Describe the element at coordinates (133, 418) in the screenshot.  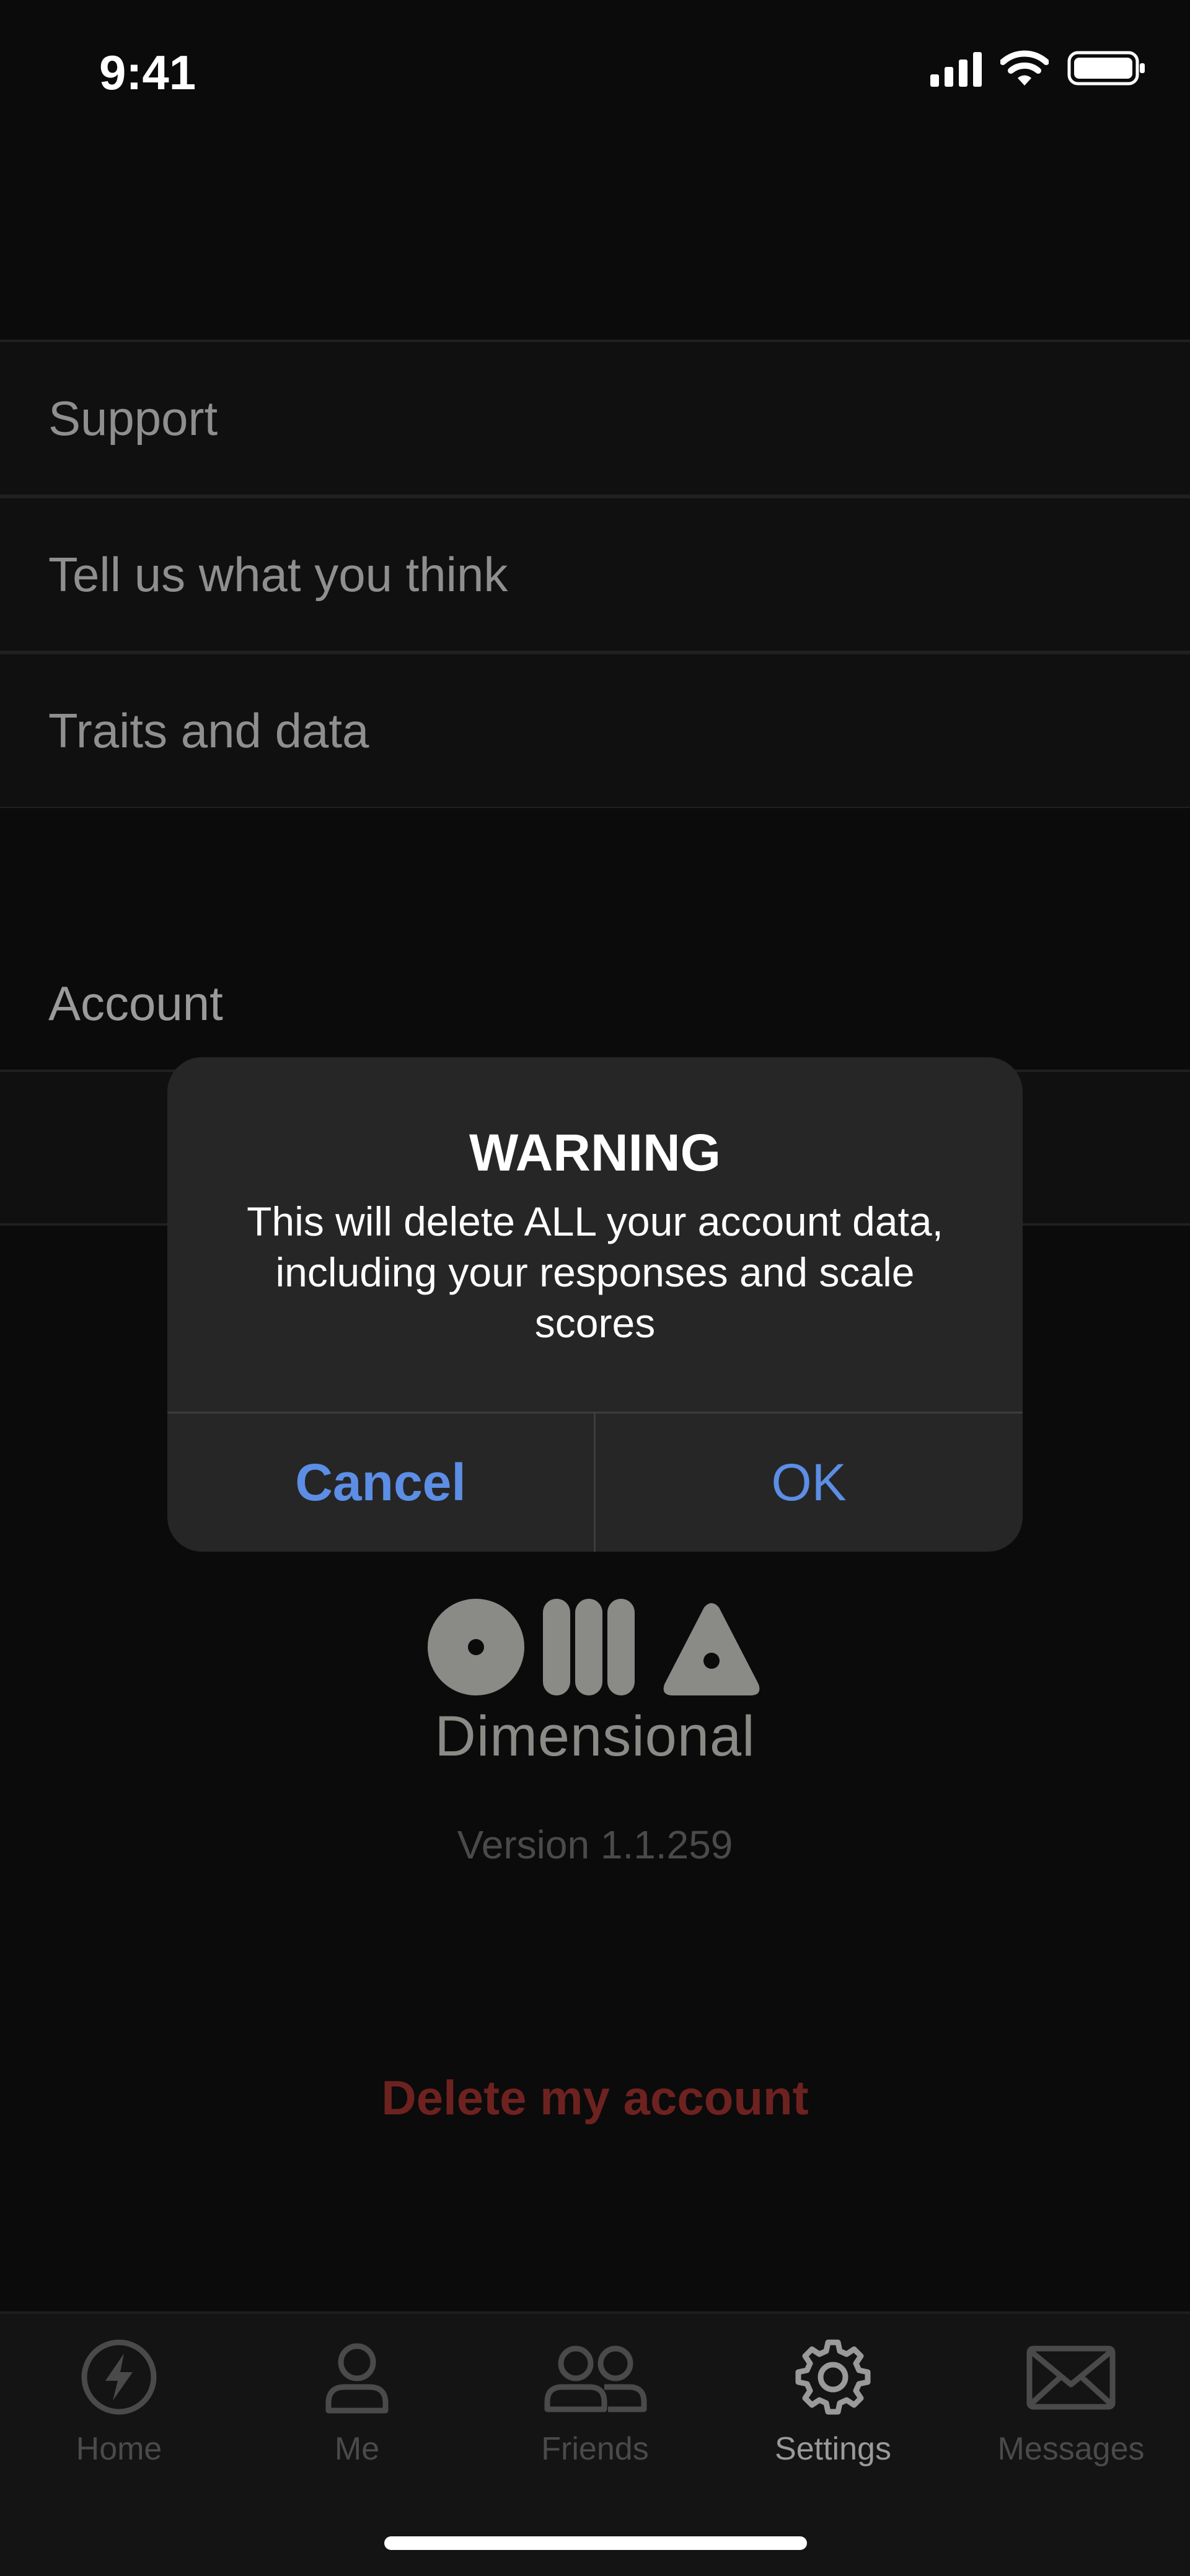
I see `settings-item-label: Support` at that location.